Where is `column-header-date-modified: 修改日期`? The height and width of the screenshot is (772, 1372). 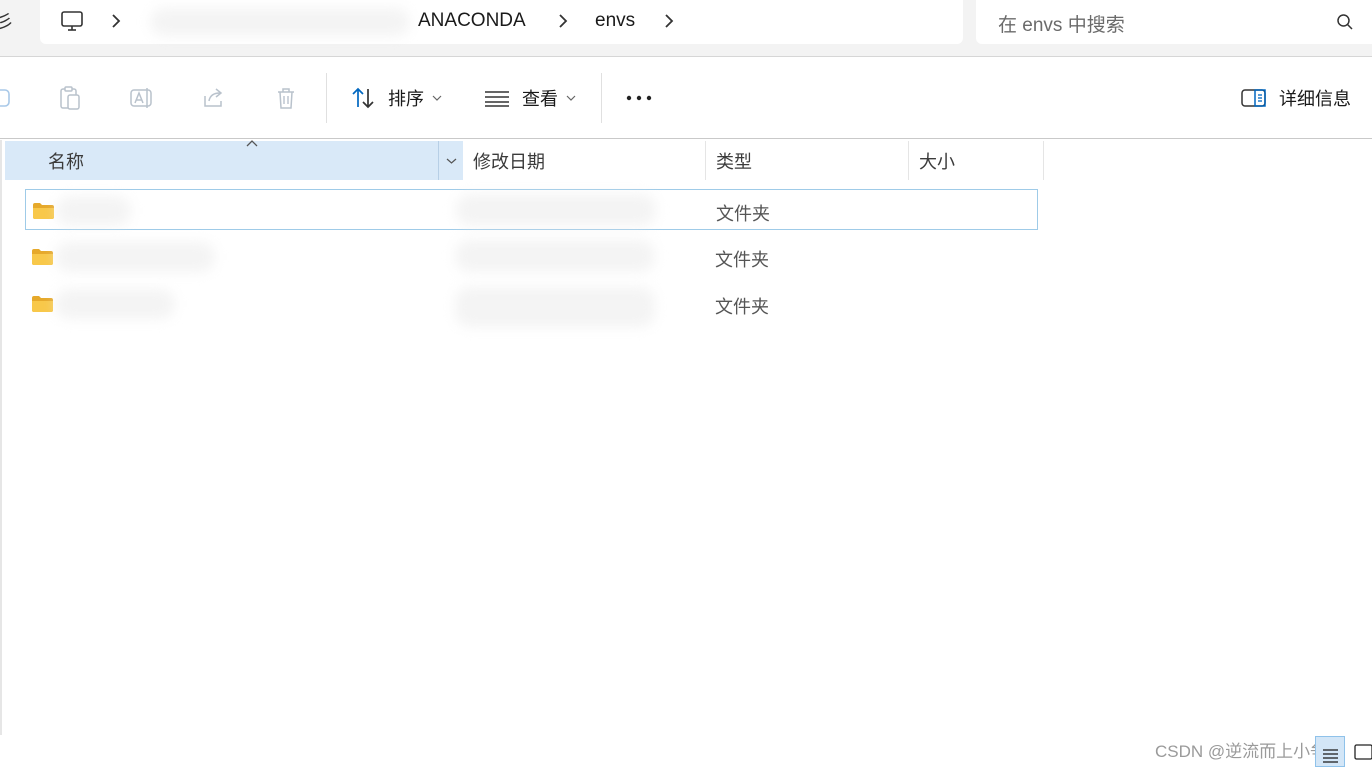
column-header-date-modified: 修改日期 is located at coordinates (584, 160).